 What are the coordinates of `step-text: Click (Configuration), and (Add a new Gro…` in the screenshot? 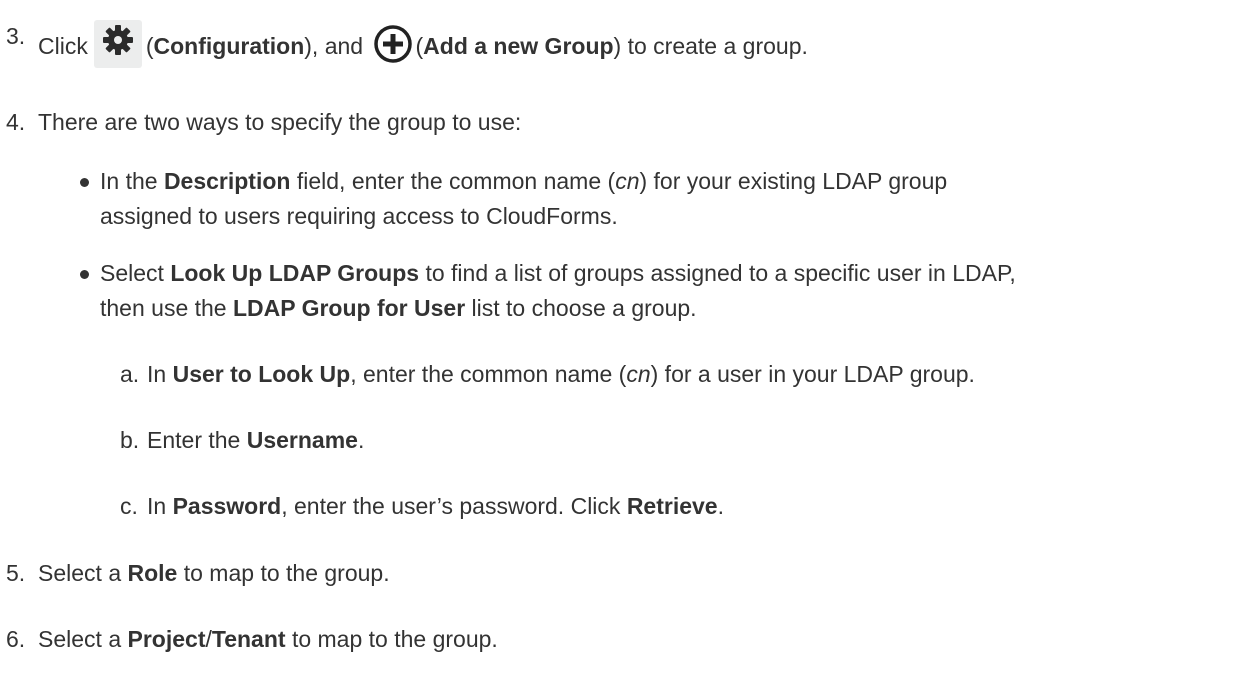 It's located at (423, 44).